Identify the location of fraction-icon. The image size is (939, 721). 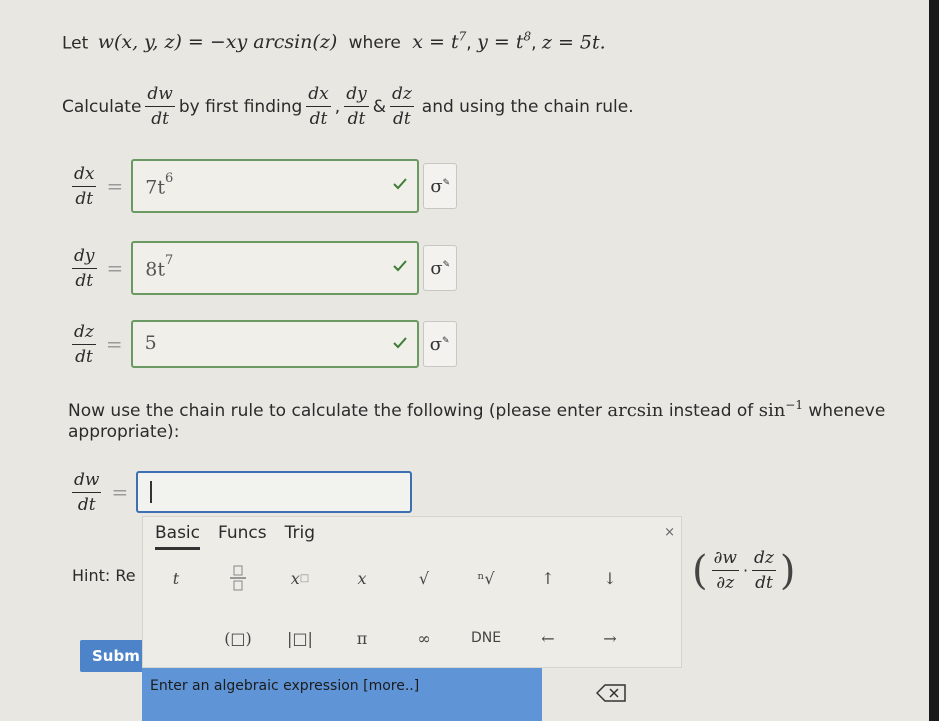
(238, 578).